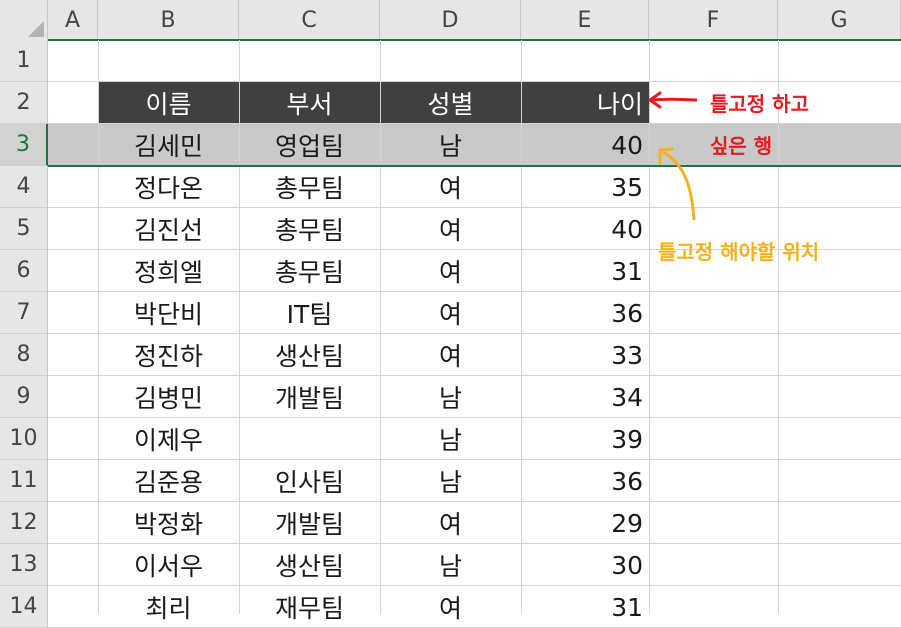 This screenshot has height=628, width=901. Describe the element at coordinates (309, 20) in the screenshot. I see `column-header-c: C` at that location.